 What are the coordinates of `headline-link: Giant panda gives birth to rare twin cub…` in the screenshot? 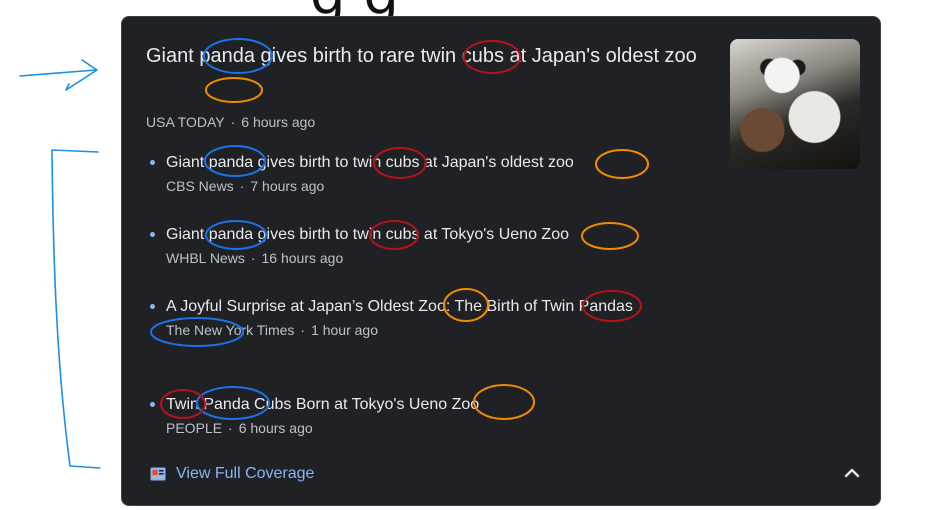 It's located at (426, 56).